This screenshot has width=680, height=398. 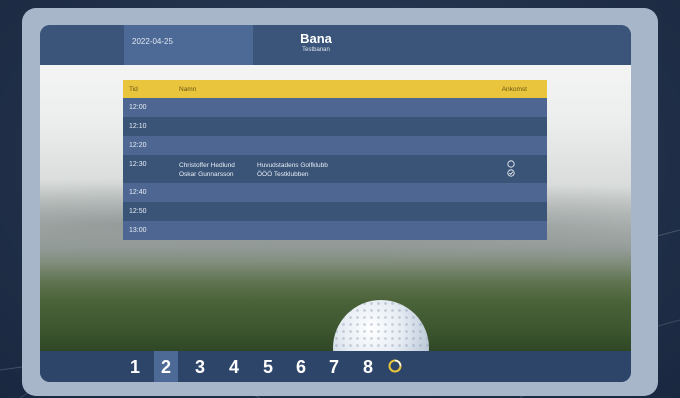 What do you see at coordinates (138, 145) in the screenshot?
I see `row-time: 12:20` at bounding box center [138, 145].